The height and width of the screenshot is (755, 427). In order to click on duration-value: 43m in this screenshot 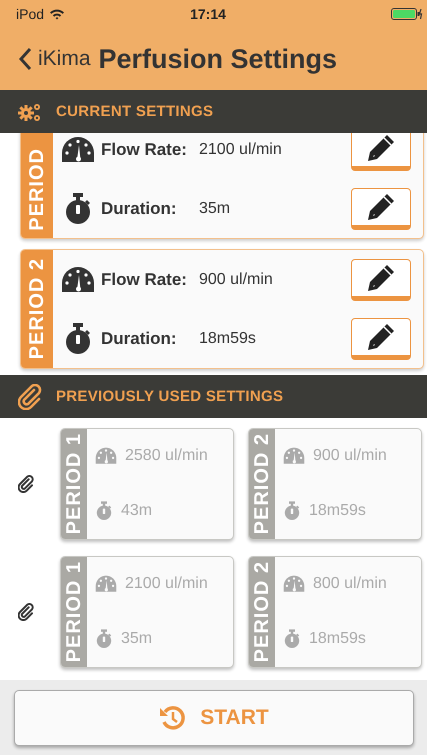, I will do `click(136, 511)`.